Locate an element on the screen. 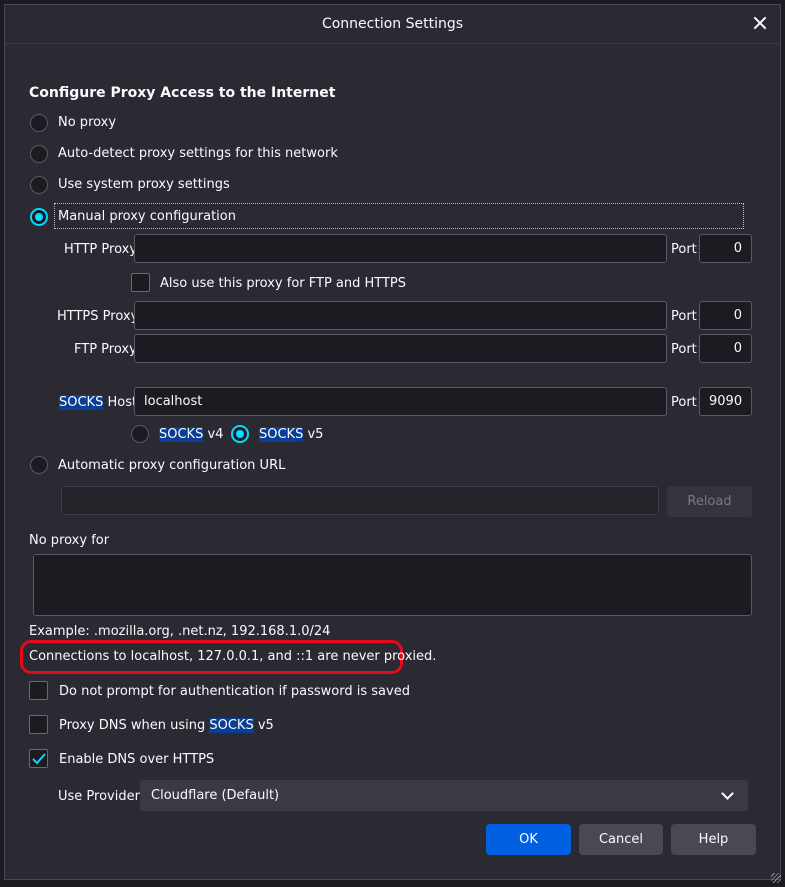  radio-auto-detect is located at coordinates (39, 154).